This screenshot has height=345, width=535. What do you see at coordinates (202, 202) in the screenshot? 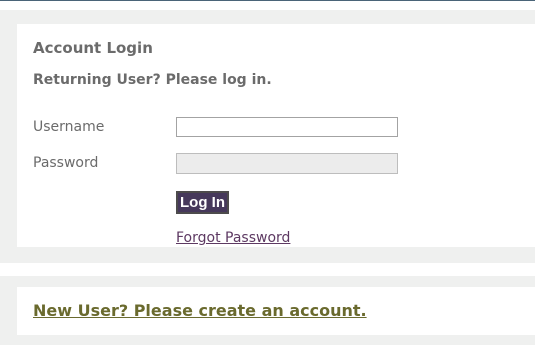
I see `log-in-button: Log In` at bounding box center [202, 202].